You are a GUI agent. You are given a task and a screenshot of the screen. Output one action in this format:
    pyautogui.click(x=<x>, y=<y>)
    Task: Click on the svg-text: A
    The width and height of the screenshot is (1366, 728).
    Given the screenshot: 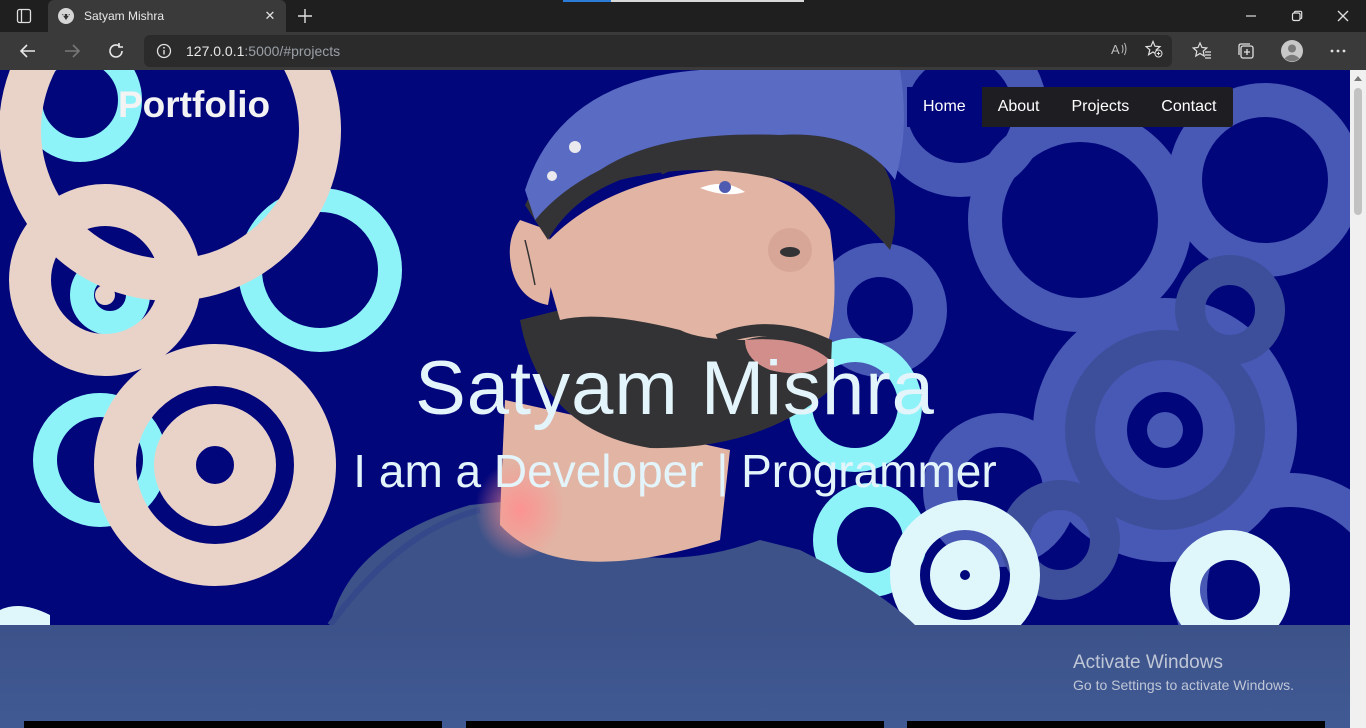 What is the action you would take?
    pyautogui.click(x=1115, y=49)
    